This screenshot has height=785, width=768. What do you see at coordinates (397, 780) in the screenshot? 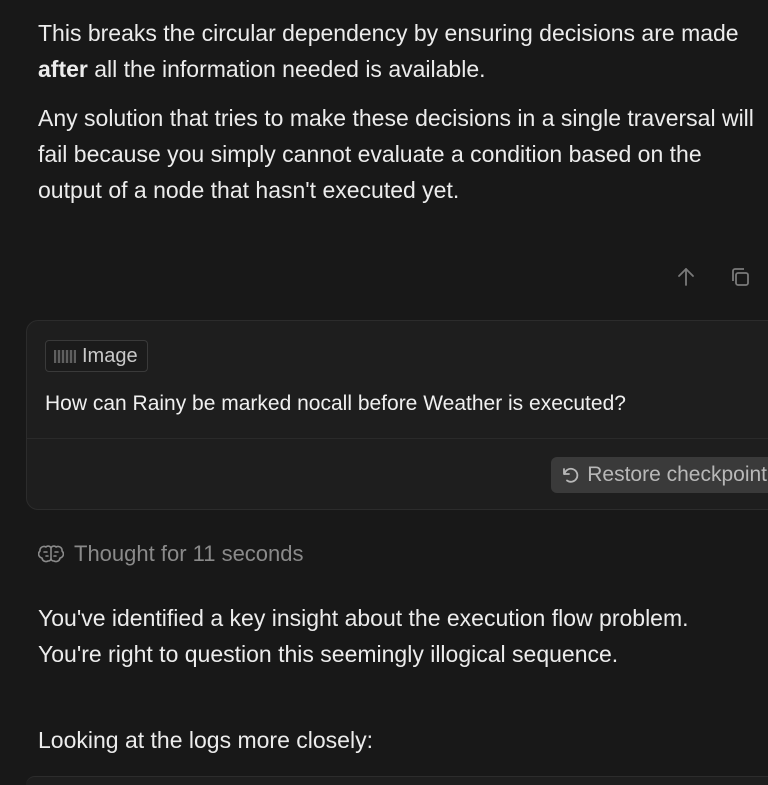
I see `next-block-edge` at bounding box center [397, 780].